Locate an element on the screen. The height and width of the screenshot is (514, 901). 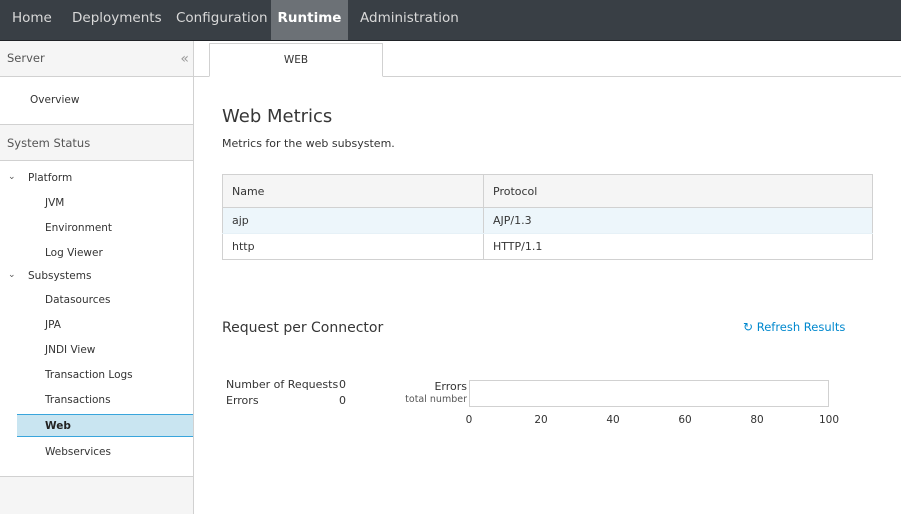
sidebar-item-webservices: Webservices is located at coordinates (78, 452).